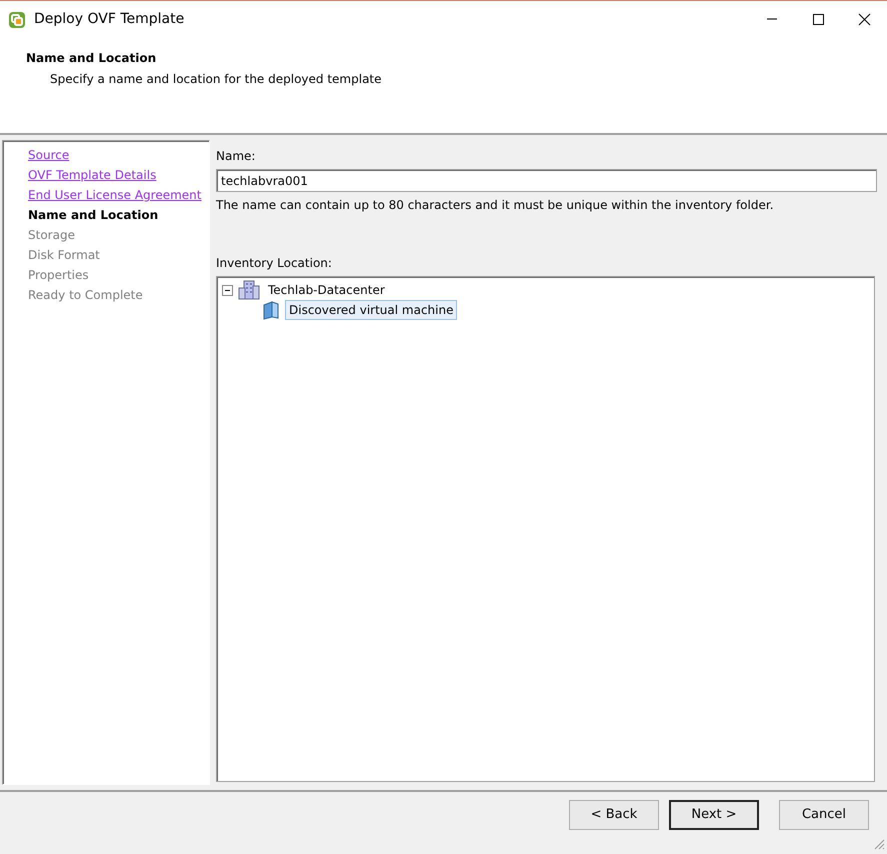 The width and height of the screenshot is (887, 854). I want to click on window-title: Deploy OVF Template, so click(110, 19).